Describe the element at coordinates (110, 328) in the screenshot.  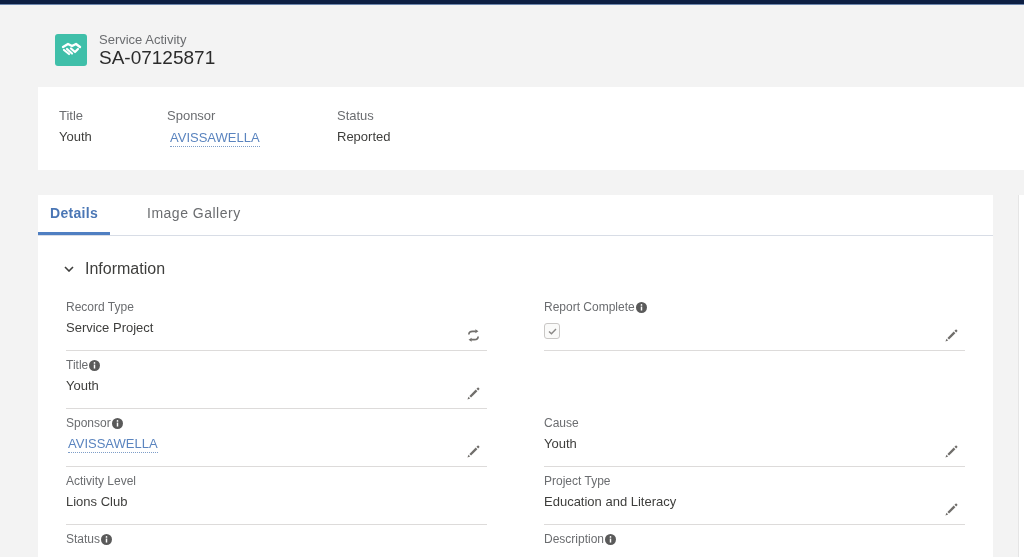
I see `field-value: Service Project` at that location.